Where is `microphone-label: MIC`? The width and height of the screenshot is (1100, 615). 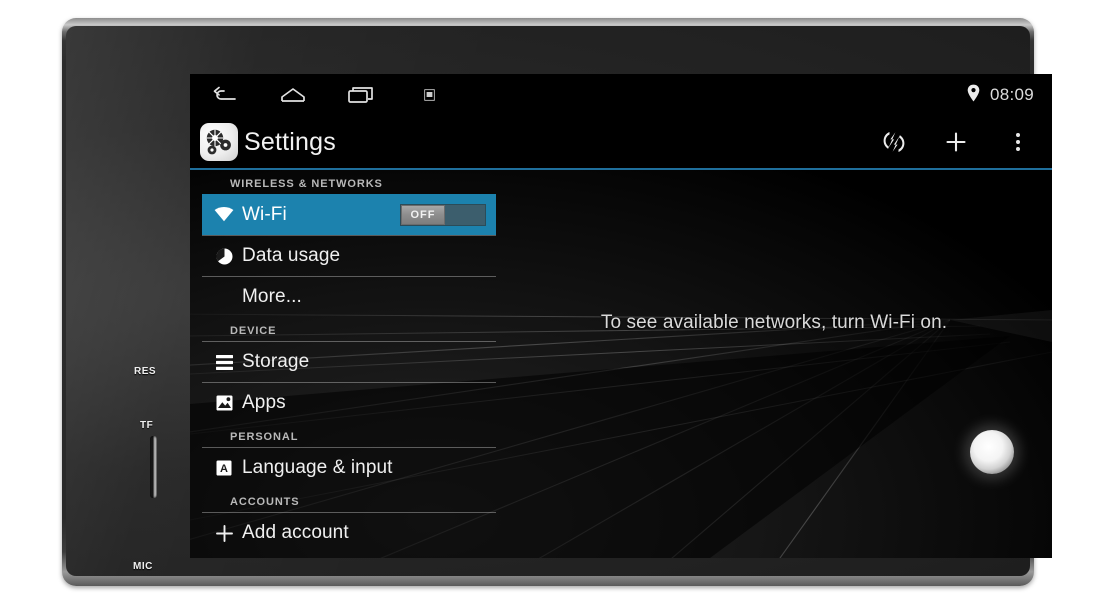
microphone-label: MIC is located at coordinates (143, 566).